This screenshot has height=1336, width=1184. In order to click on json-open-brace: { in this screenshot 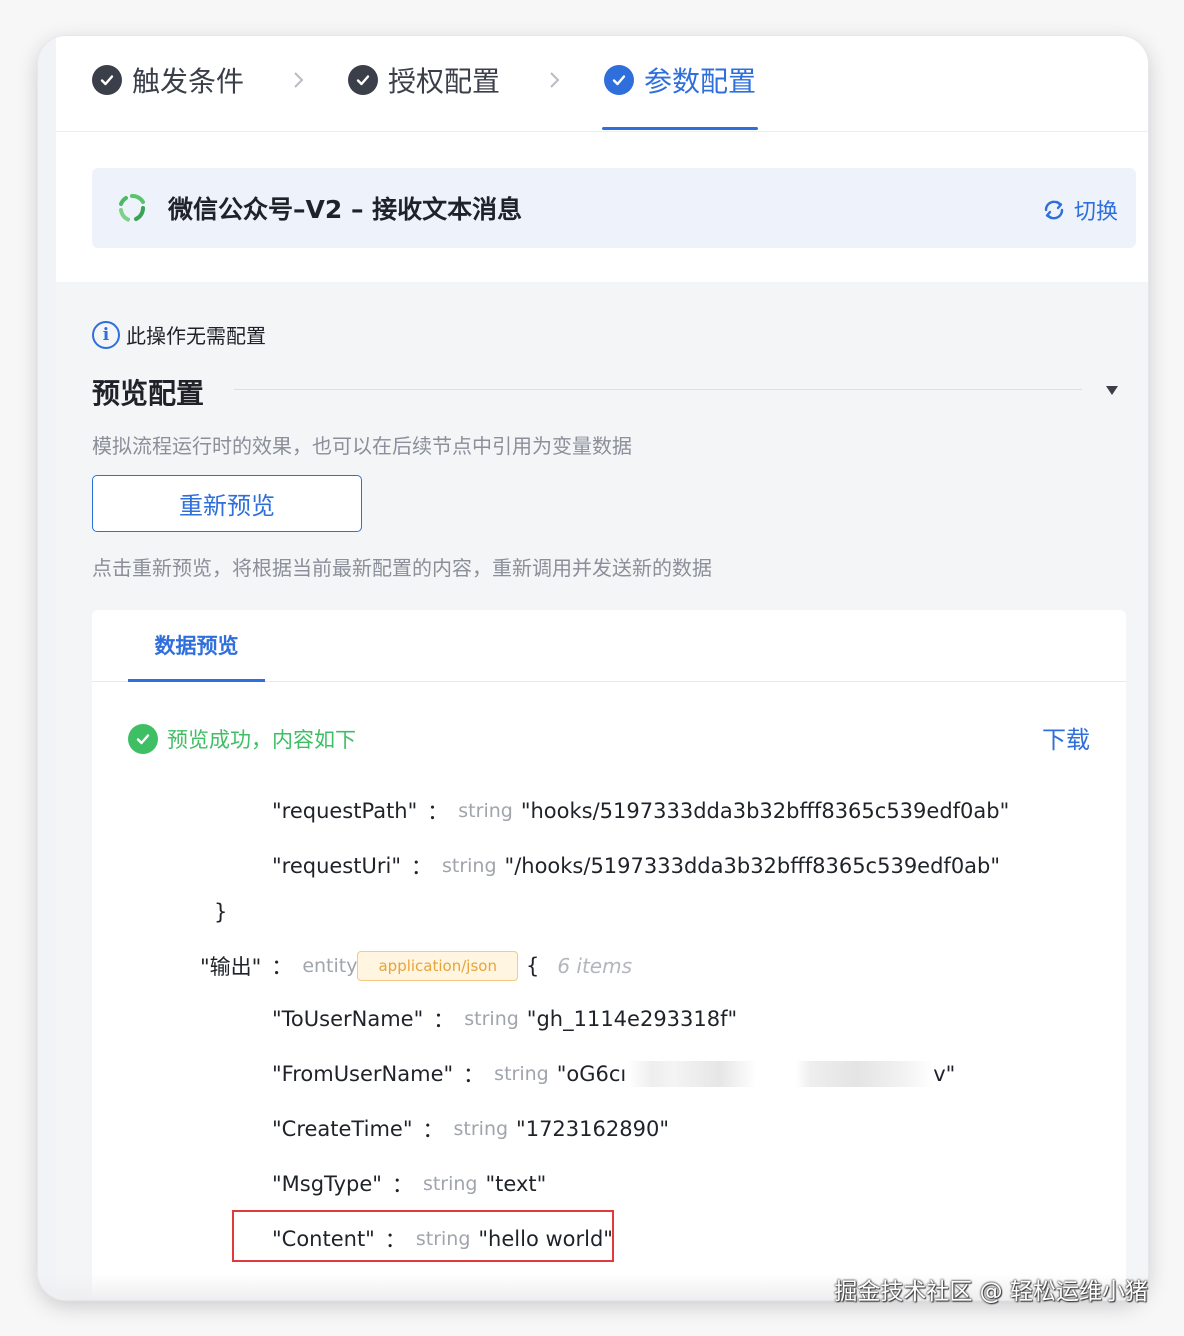, I will do `click(532, 966)`.